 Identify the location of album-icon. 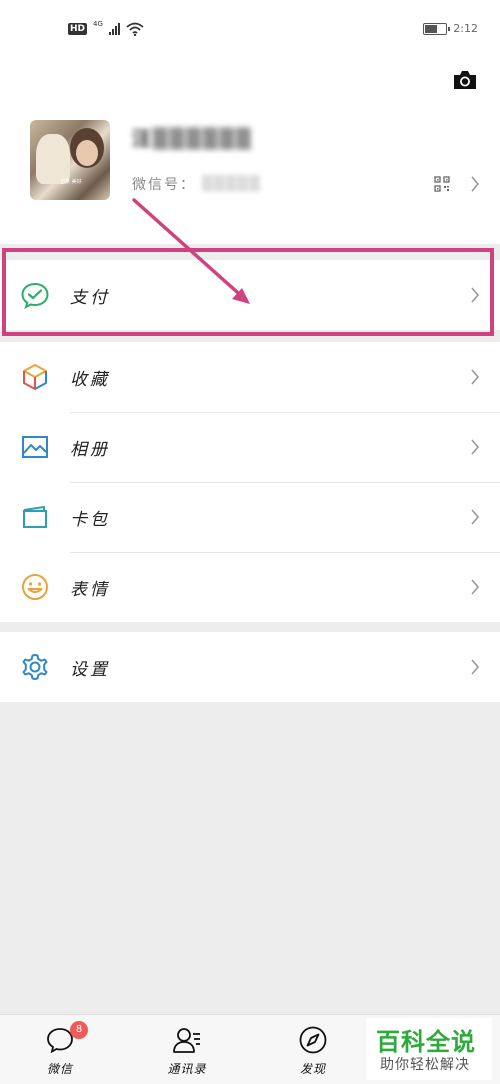
(35, 447).